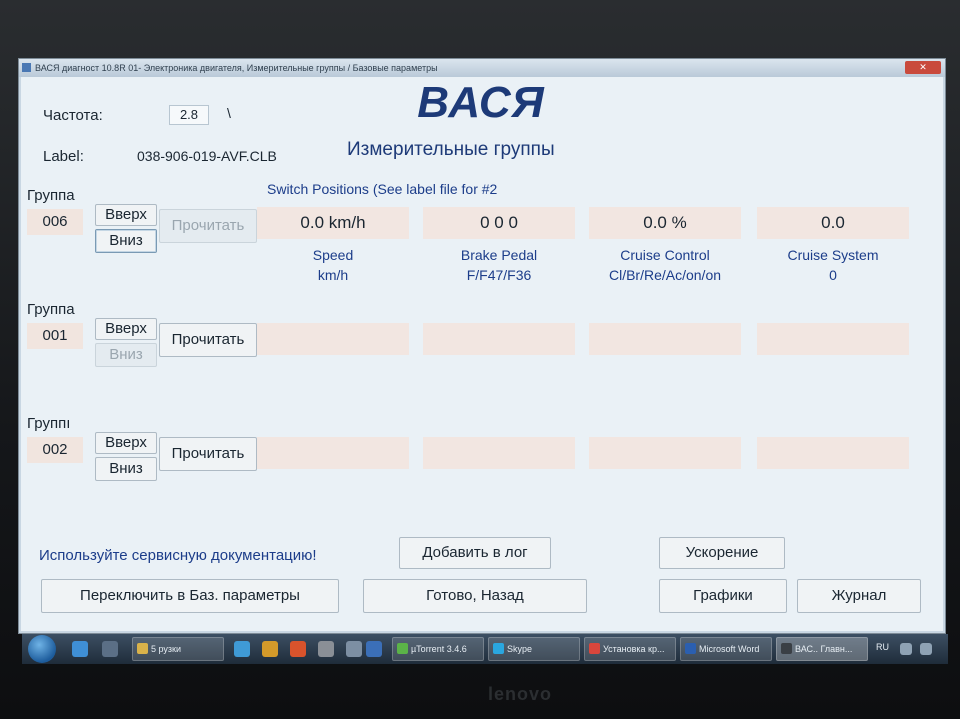  What do you see at coordinates (126, 443) in the screenshot?
I see `group-3-up-button: Вверх` at bounding box center [126, 443].